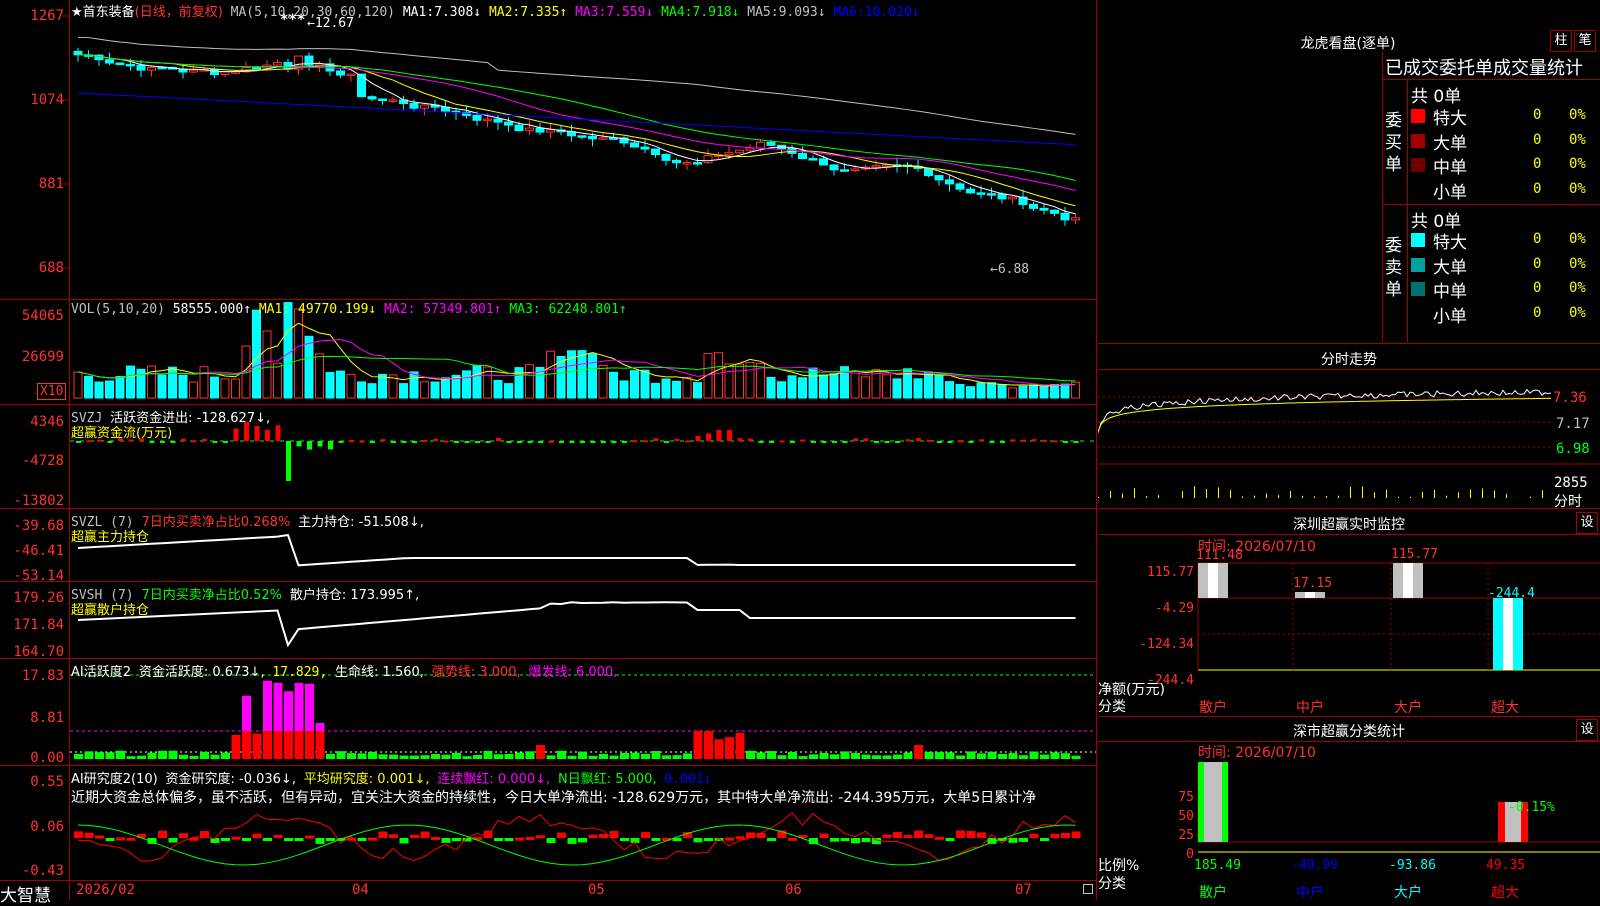  Describe the element at coordinates (32, 652) in the screenshot. I see `svsh-ytick-2: 164.70` at that location.